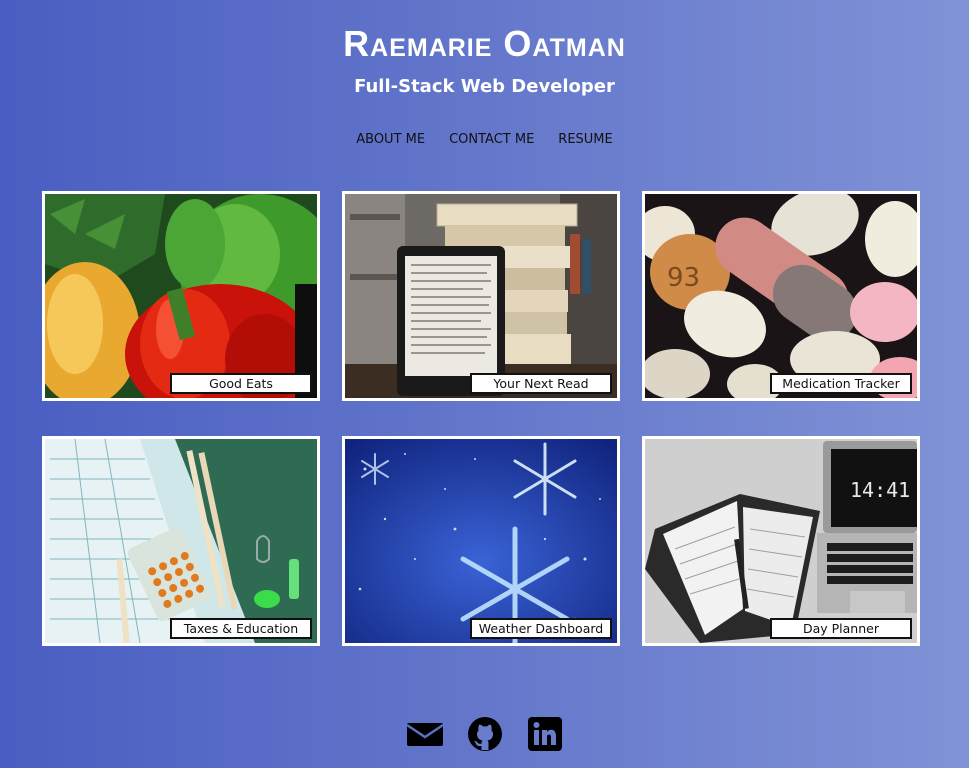  I want to click on project-card-your-next-read: Your Next Read, so click(481, 296).